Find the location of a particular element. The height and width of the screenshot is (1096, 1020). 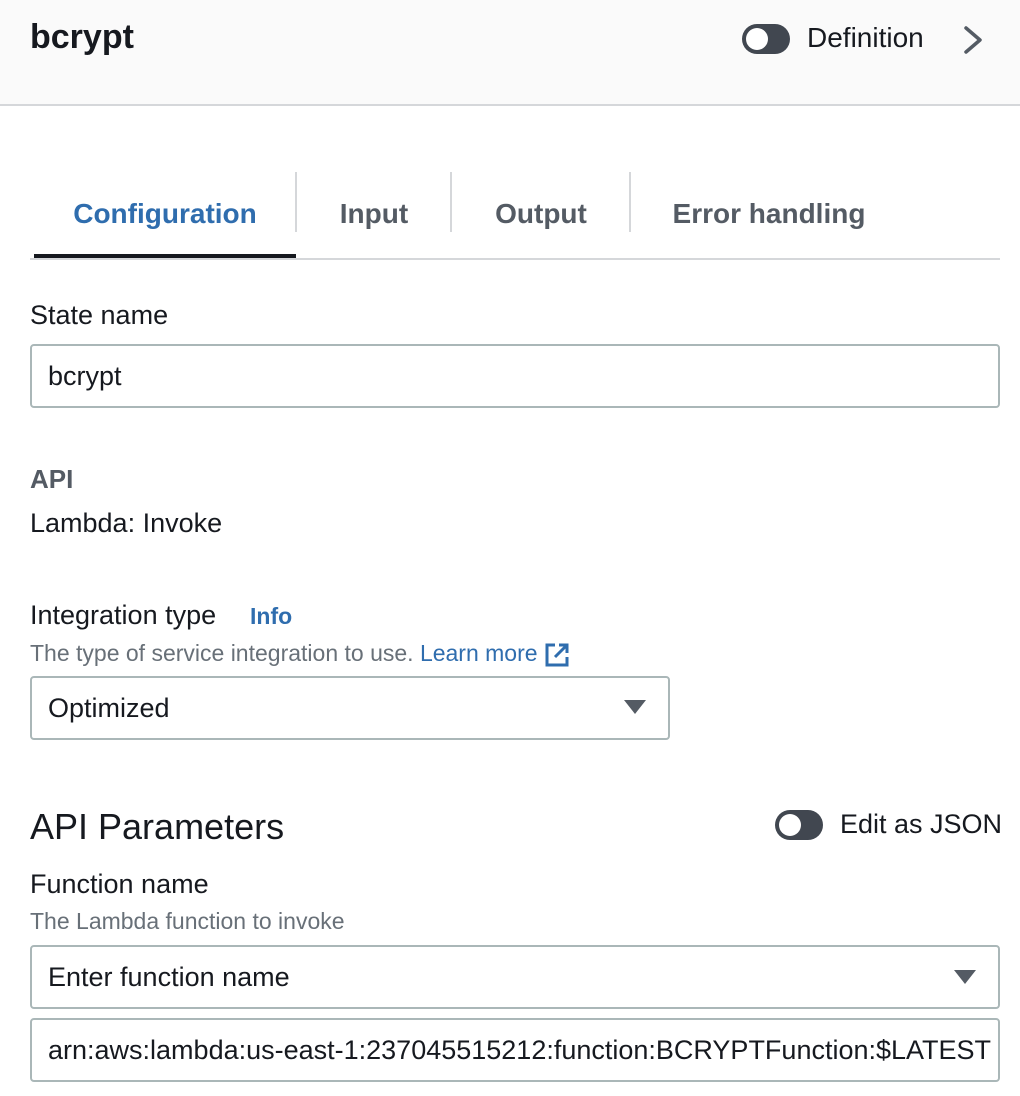

definition-toggle-label: Definition is located at coordinates (865, 37).